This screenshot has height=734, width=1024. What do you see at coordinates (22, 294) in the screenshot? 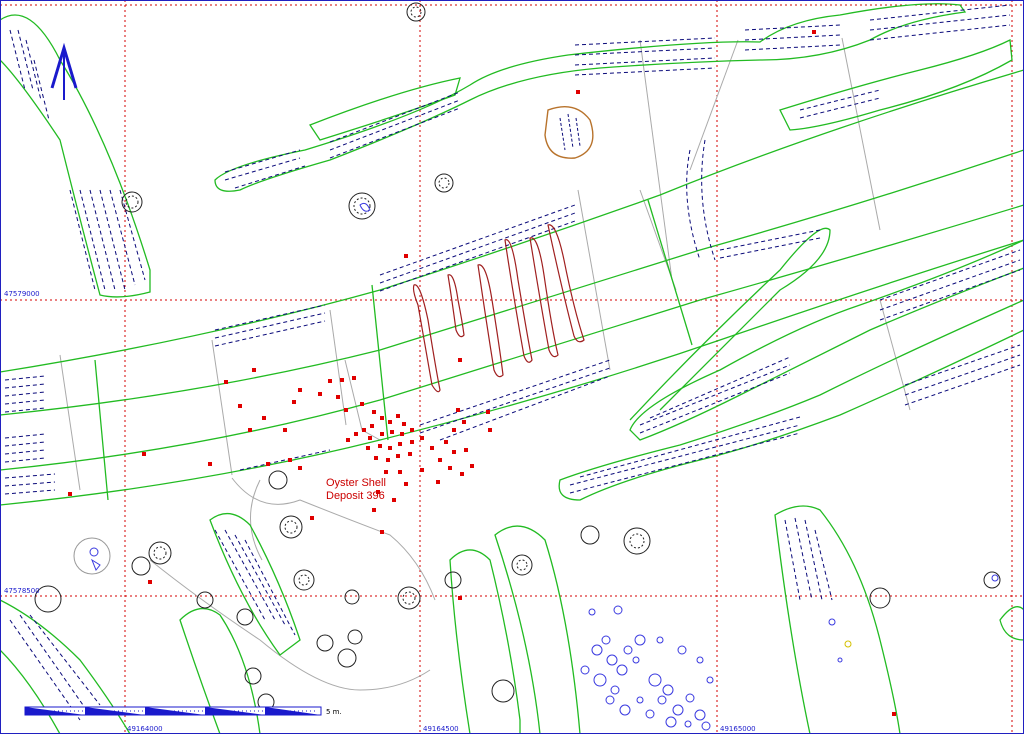
I see `grid-label-northing-upper: 47579000` at bounding box center [22, 294].